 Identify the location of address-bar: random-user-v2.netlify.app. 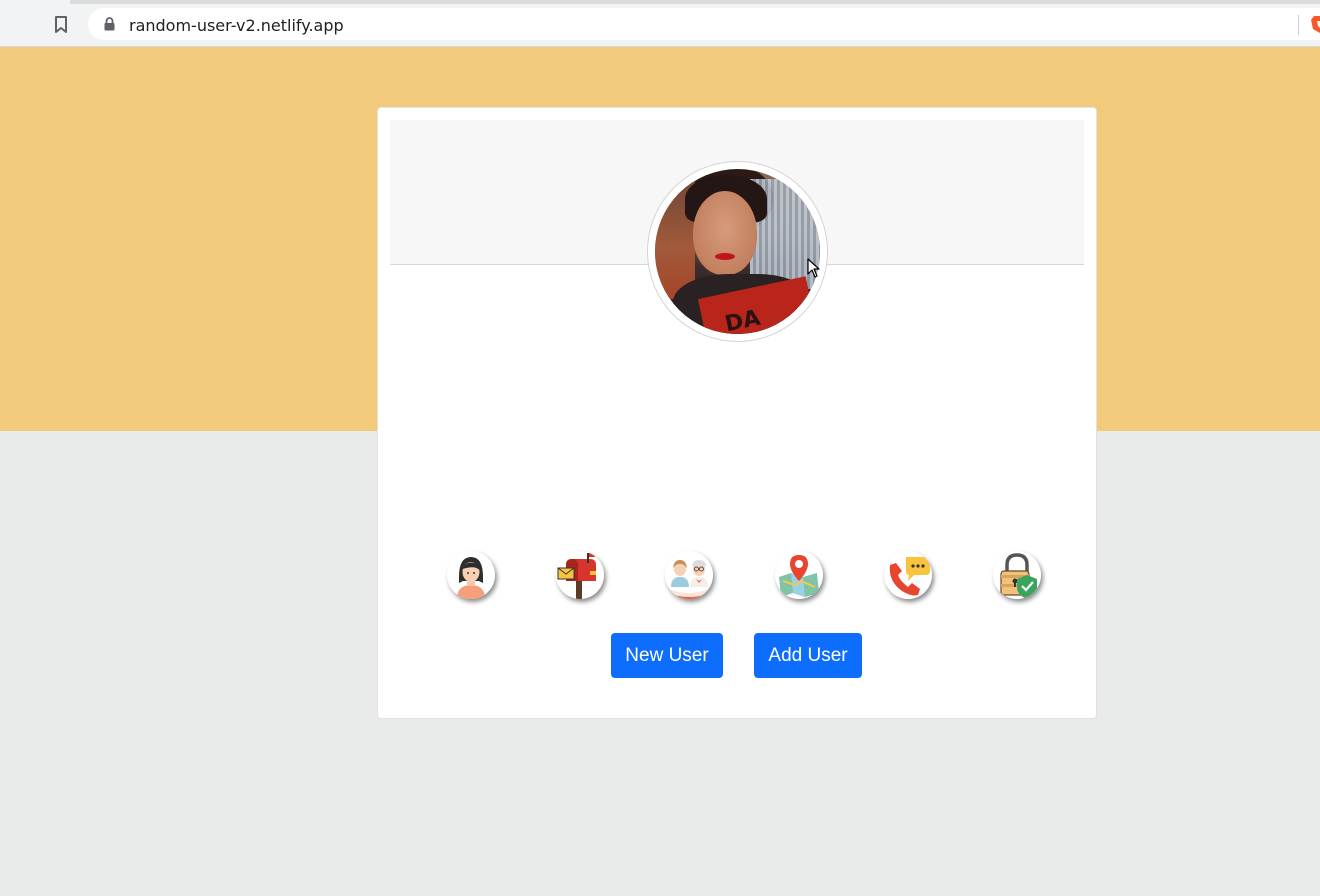
(704, 24).